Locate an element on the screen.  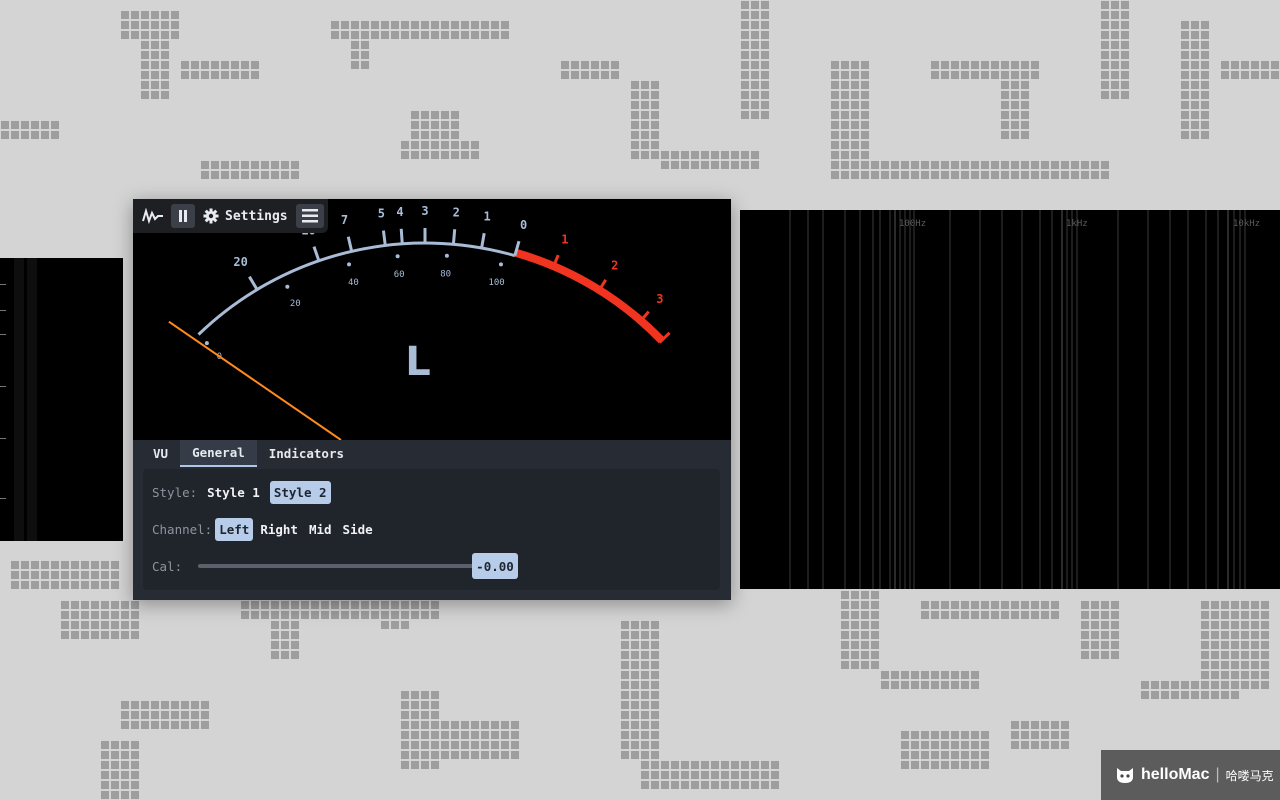
channel-row: Channel: Left Right Mid Side is located at coordinates (264, 529).